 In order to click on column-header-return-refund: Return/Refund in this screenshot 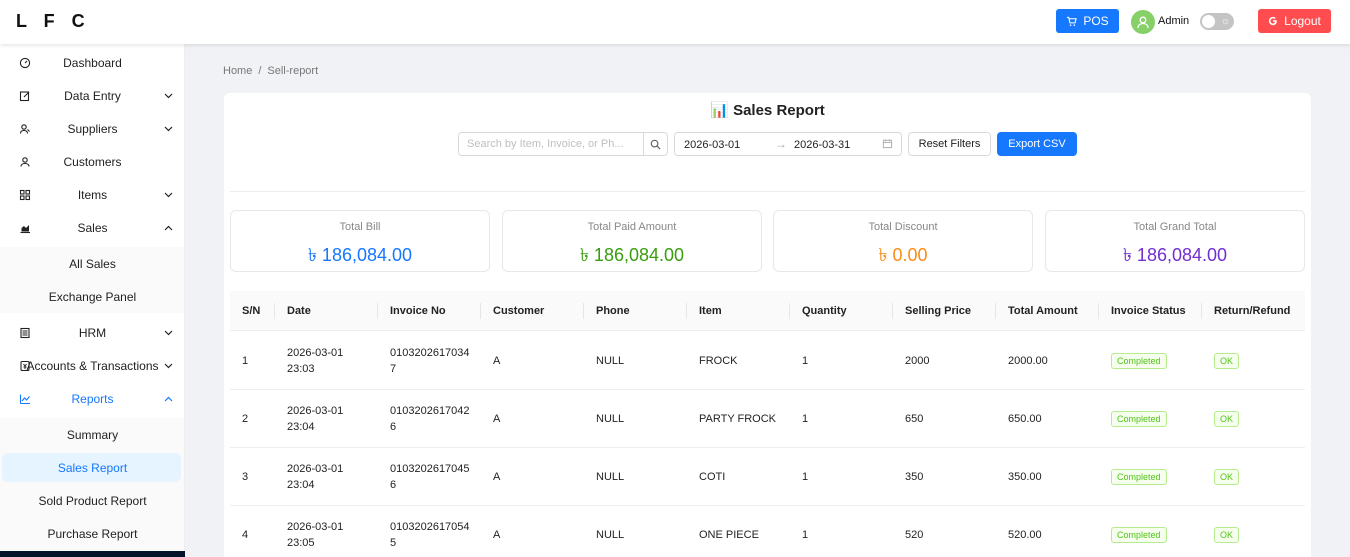, I will do `click(1252, 311)`.